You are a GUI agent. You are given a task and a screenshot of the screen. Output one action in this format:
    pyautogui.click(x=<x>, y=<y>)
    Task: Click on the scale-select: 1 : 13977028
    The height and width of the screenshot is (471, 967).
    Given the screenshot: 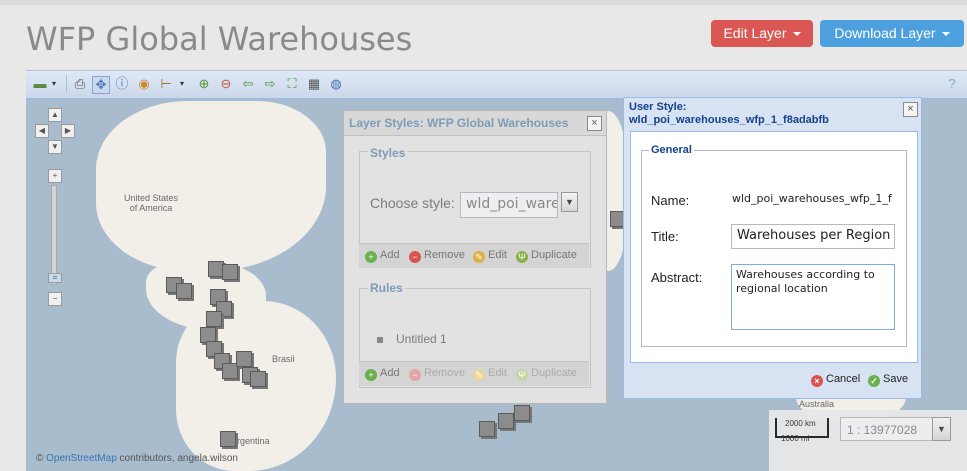 What is the action you would take?
    pyautogui.click(x=888, y=429)
    